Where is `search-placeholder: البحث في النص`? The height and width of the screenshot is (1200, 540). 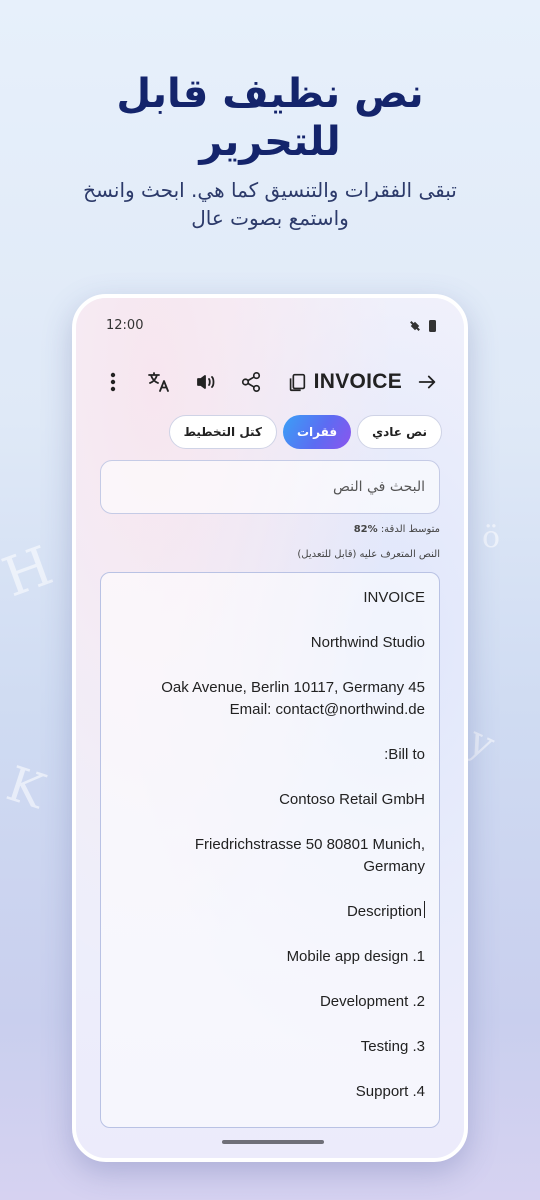
search-placeholder: البحث في النص is located at coordinates (379, 487).